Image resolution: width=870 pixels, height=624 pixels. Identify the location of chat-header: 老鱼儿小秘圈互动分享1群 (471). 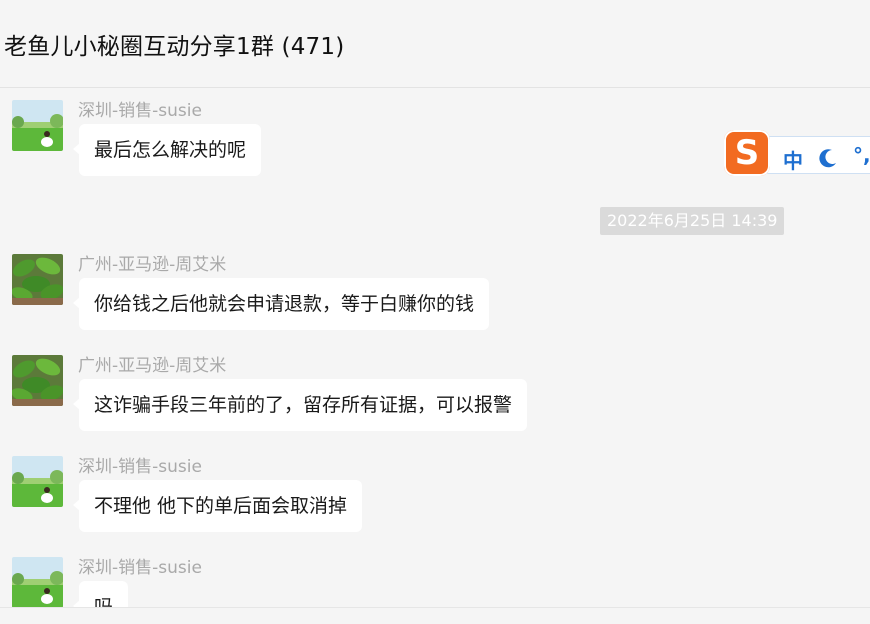
(435, 44).